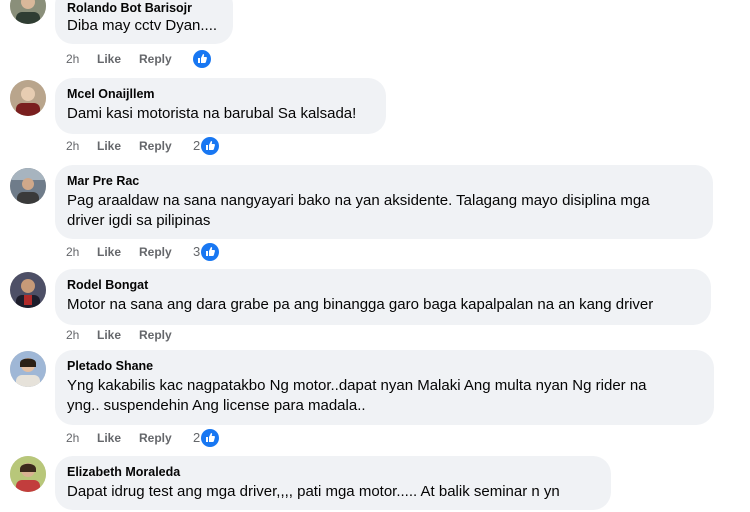 The image size is (750, 512). Describe the element at coordinates (384, 366) in the screenshot. I see `commenter-name: Pletado Shane` at that location.